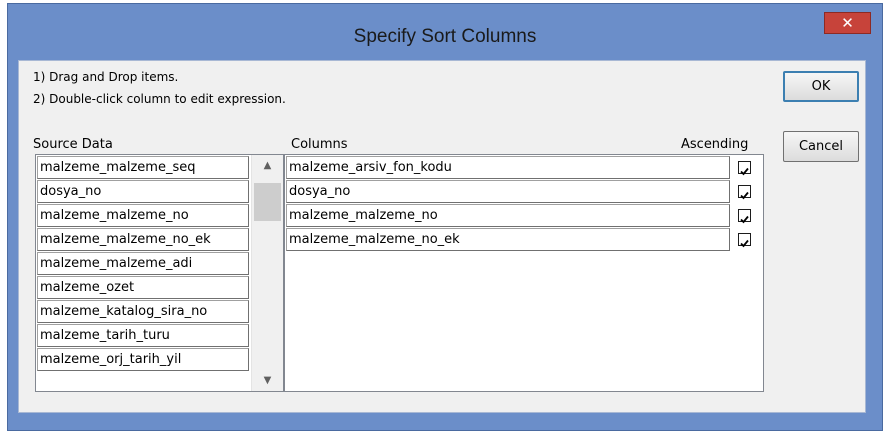 This screenshot has width=891, height=436. Describe the element at coordinates (143, 335) in the screenshot. I see `source-list-item: malzeme_tarih_turu` at that location.